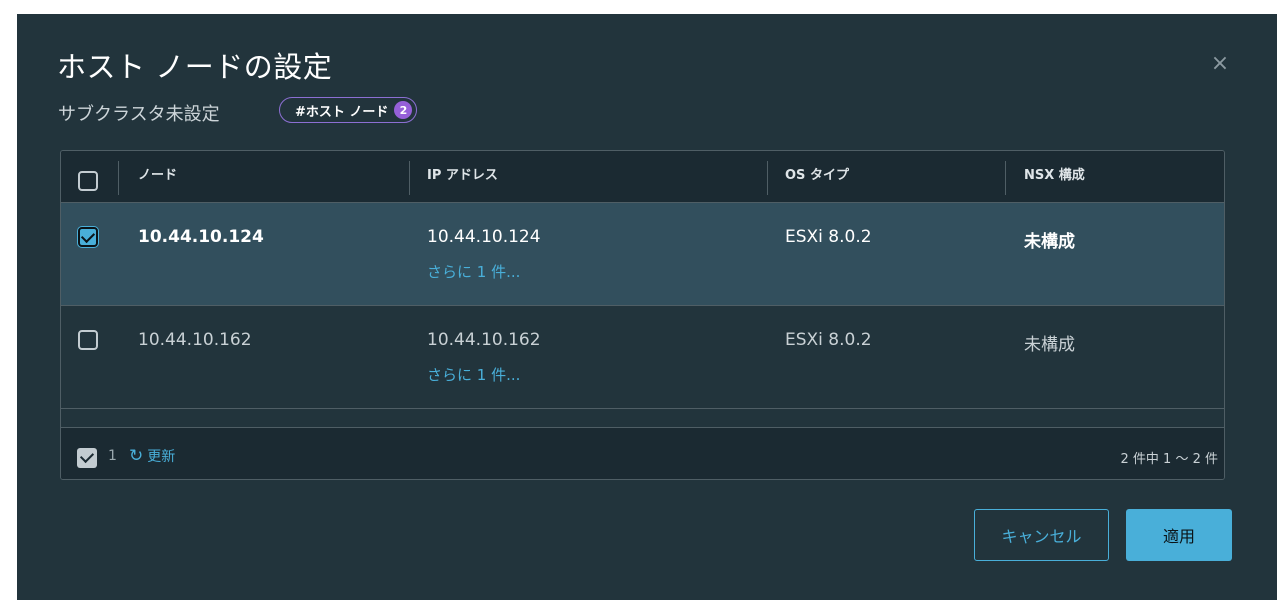 Image resolution: width=1277 pixels, height=600 pixels. What do you see at coordinates (136, 456) in the screenshot?
I see `refresh-icon: ↻` at bounding box center [136, 456].